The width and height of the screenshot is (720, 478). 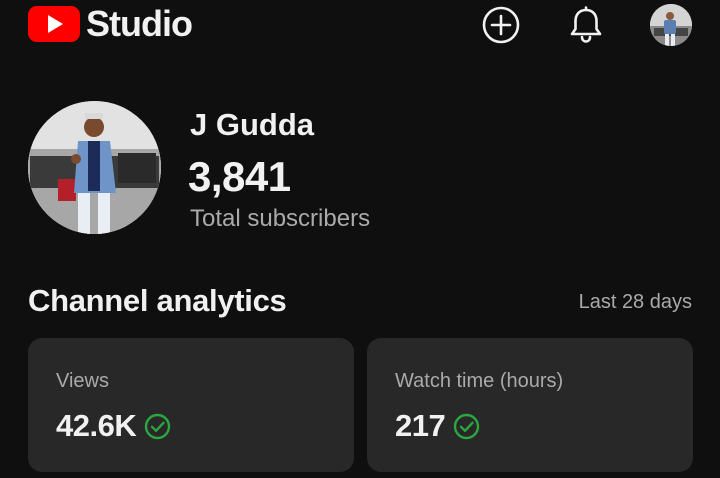 I want to click on channel-avatar, so click(x=94, y=167).